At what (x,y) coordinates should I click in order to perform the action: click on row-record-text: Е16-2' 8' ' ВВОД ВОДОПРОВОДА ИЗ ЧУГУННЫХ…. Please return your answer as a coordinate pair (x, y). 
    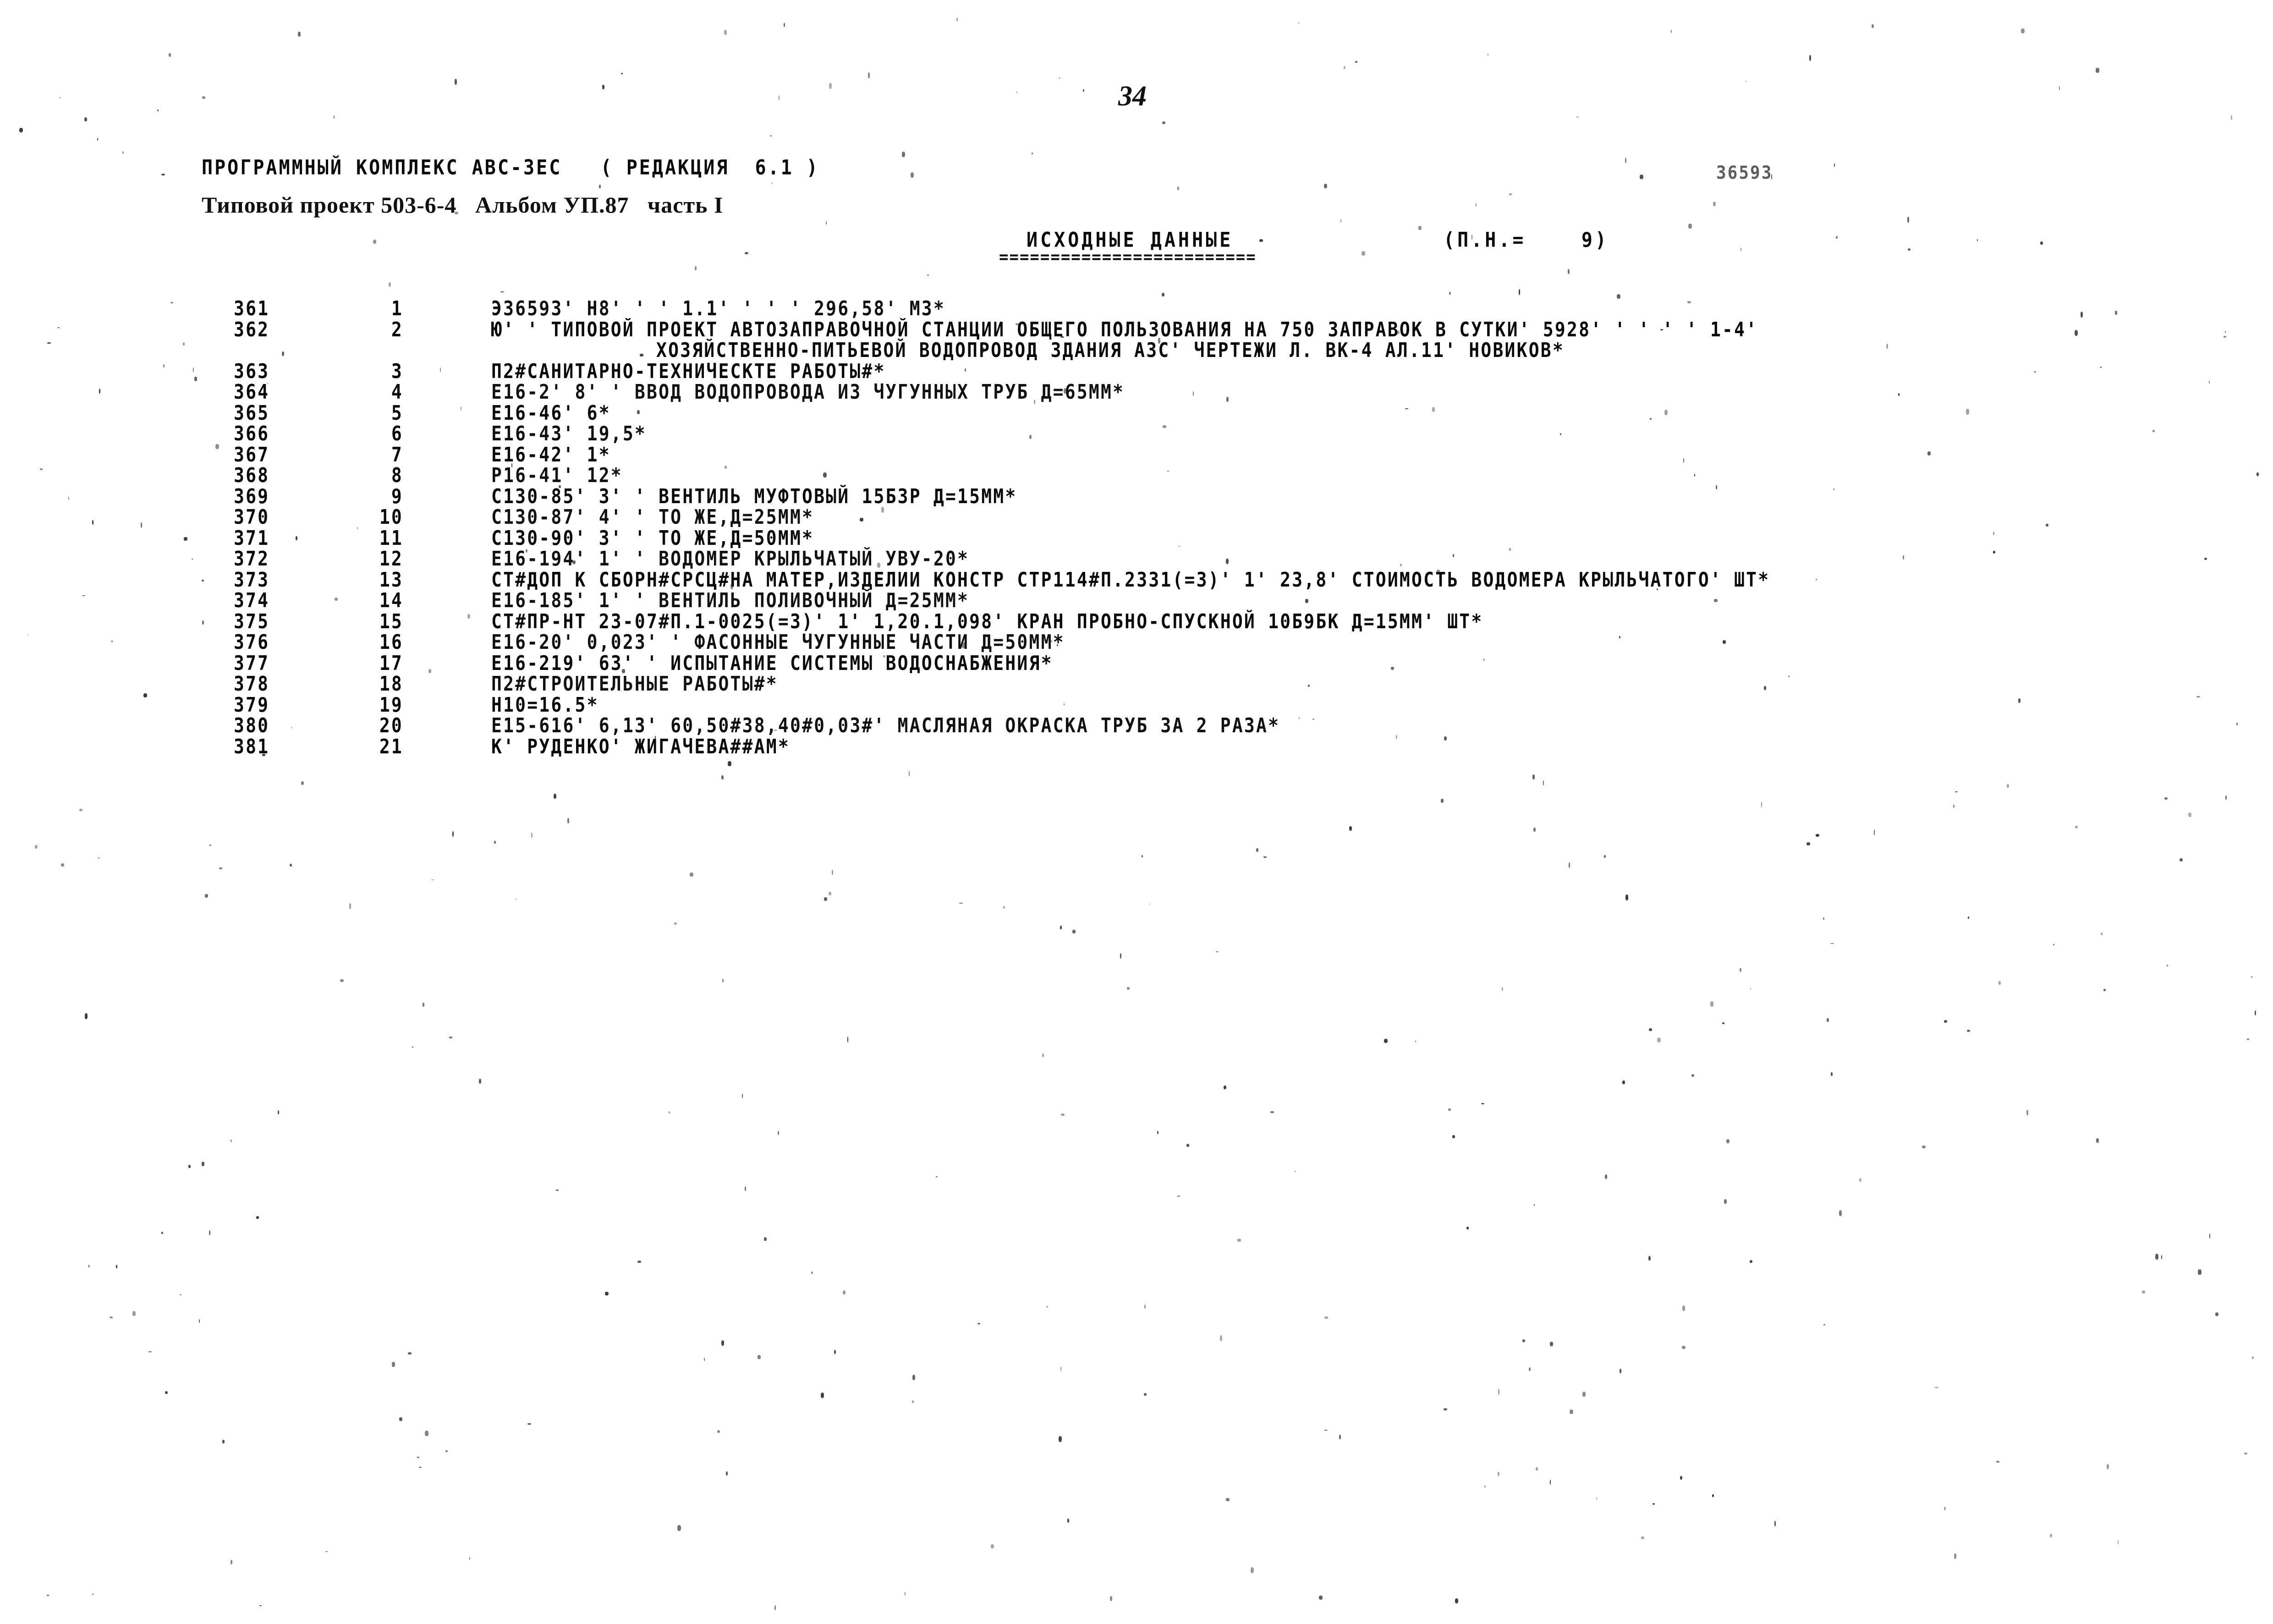
    Looking at the image, I should click on (808, 392).